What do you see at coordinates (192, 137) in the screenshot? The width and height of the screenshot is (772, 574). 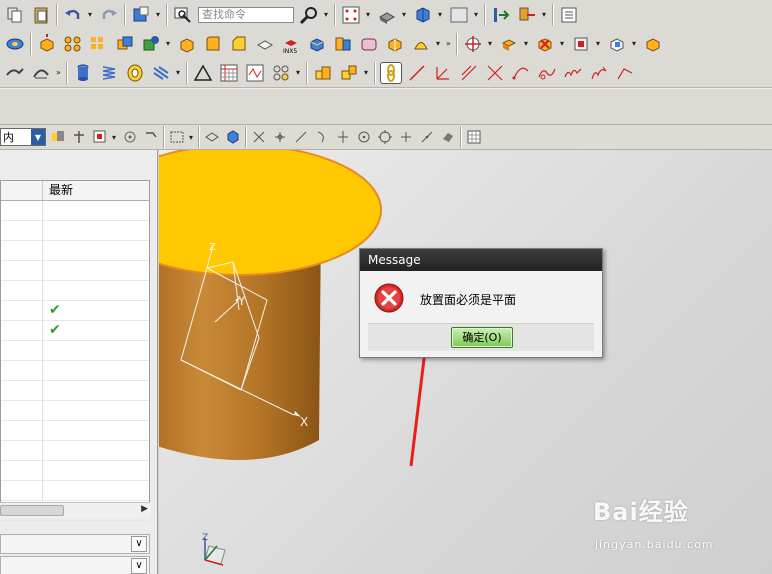 I see `rectangle-select-dropdown-icon: ▾` at bounding box center [192, 137].